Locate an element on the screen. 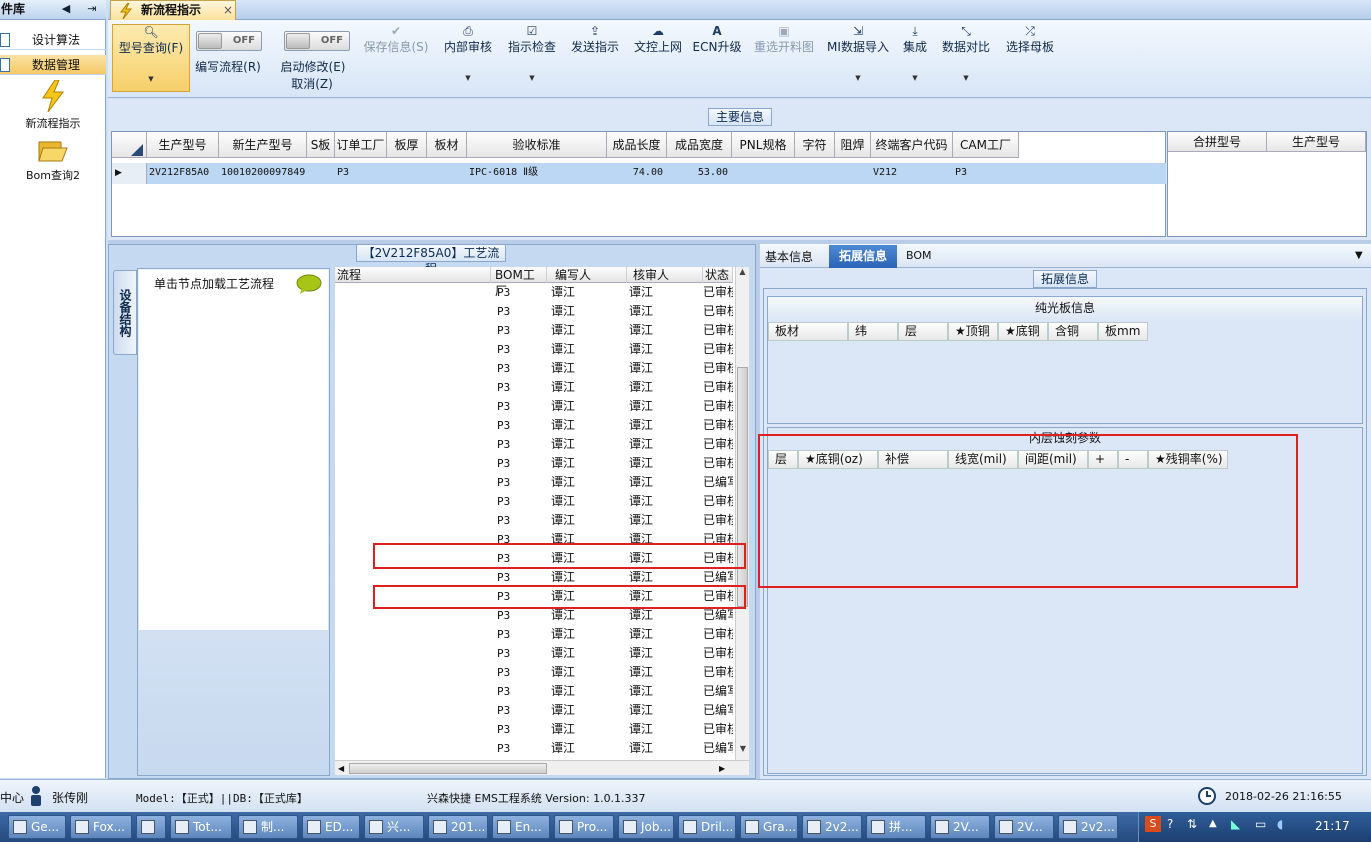 The image size is (1371, 842). tree-row: 板边包胶P3谭江谭江已编写 is located at coordinates (534, 710).